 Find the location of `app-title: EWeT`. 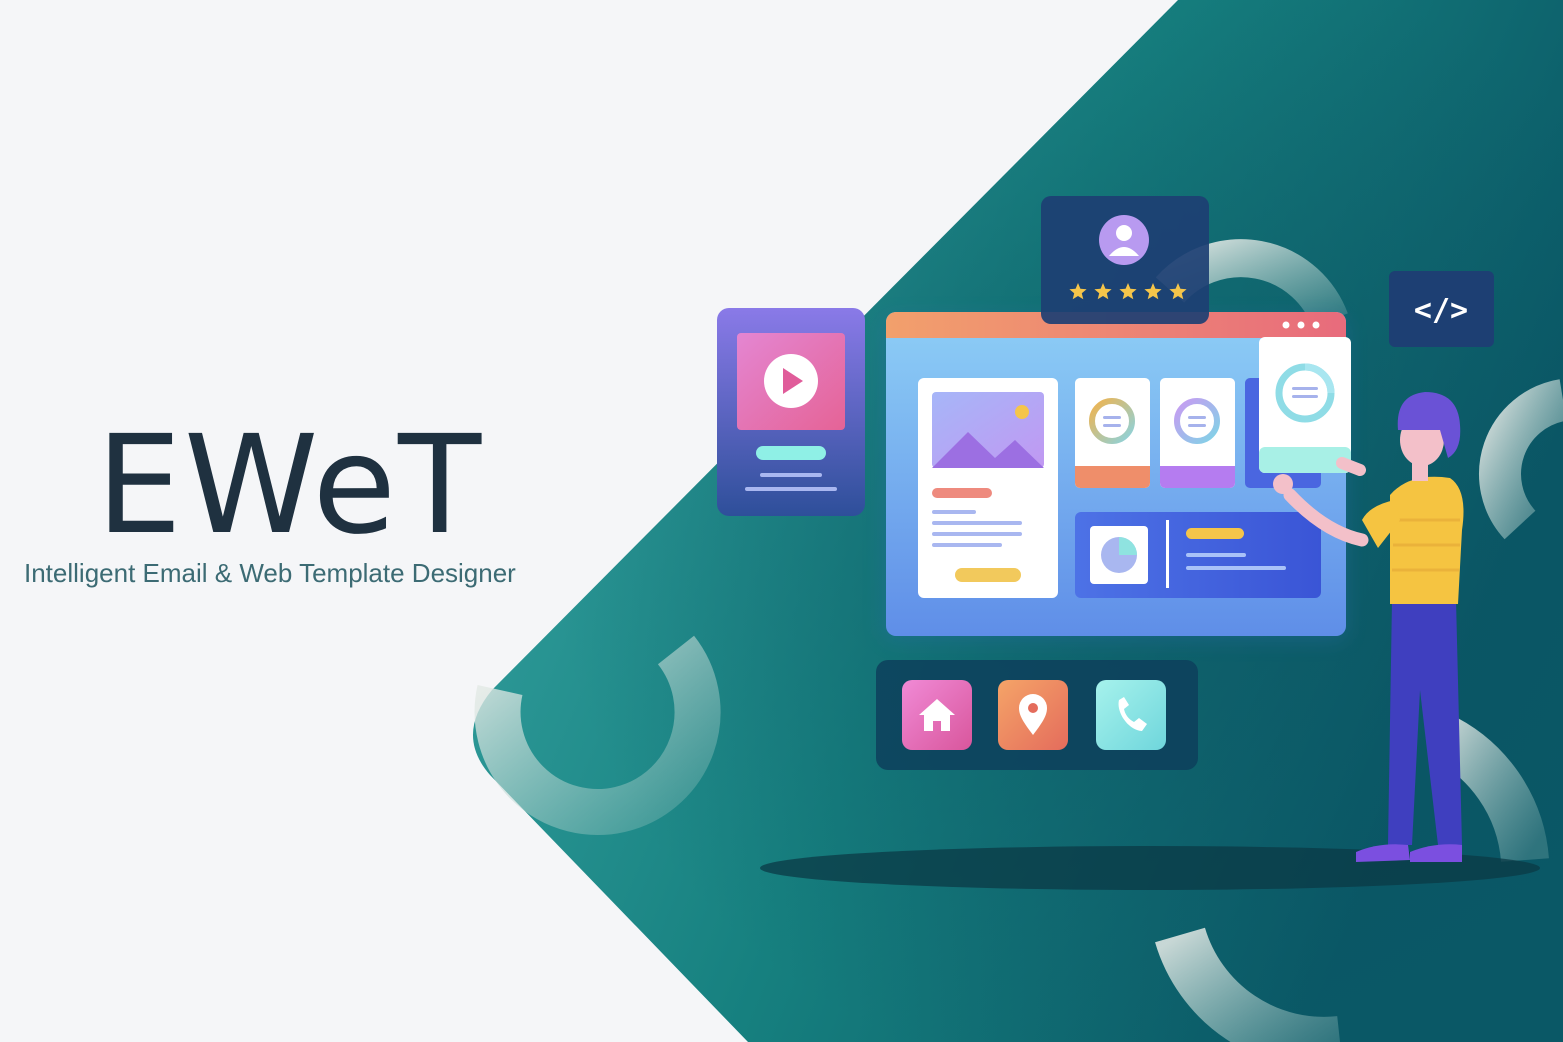

app-title: EWeT is located at coordinates (290, 486).